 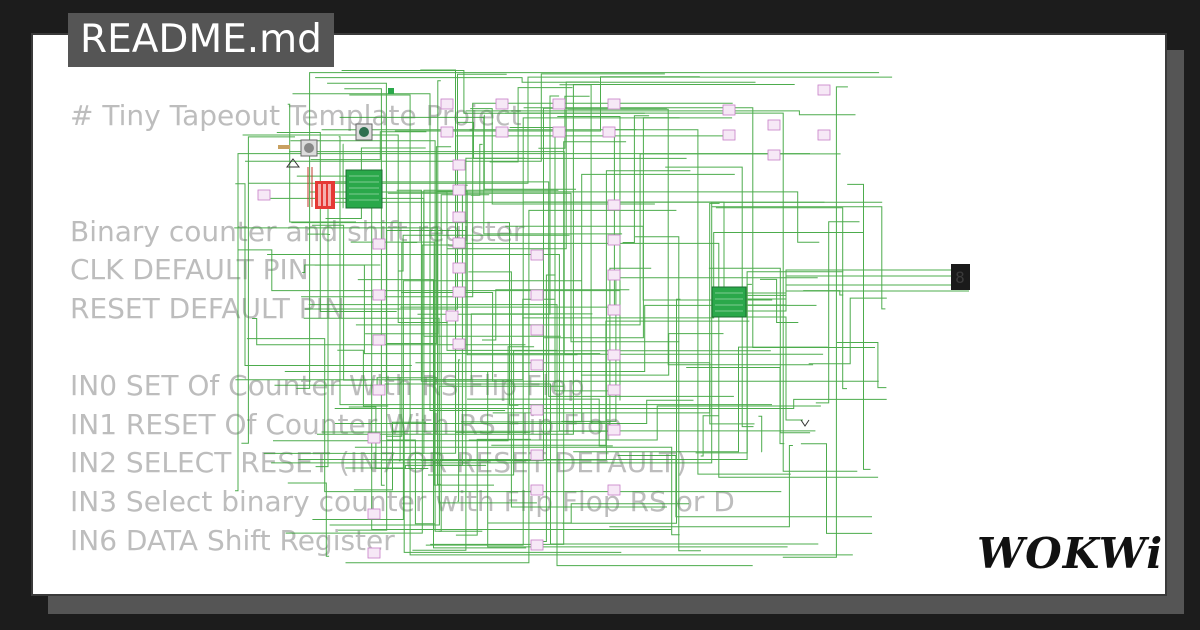 I want to click on wokwi-logo: WOKWi, so click(x=1070, y=553).